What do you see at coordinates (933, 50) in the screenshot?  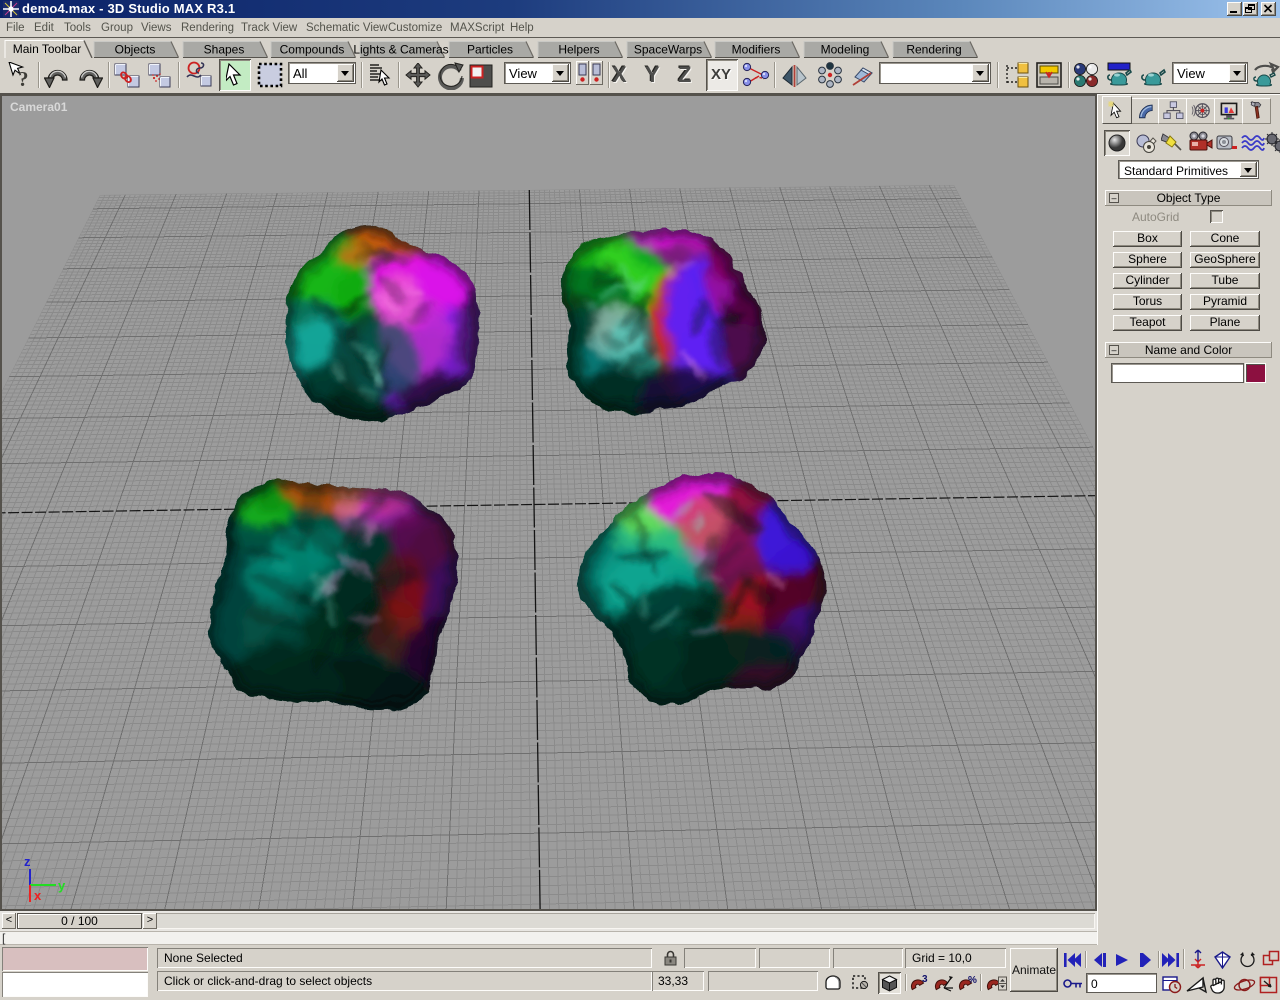 I see `svg-text: Rendering` at bounding box center [933, 50].